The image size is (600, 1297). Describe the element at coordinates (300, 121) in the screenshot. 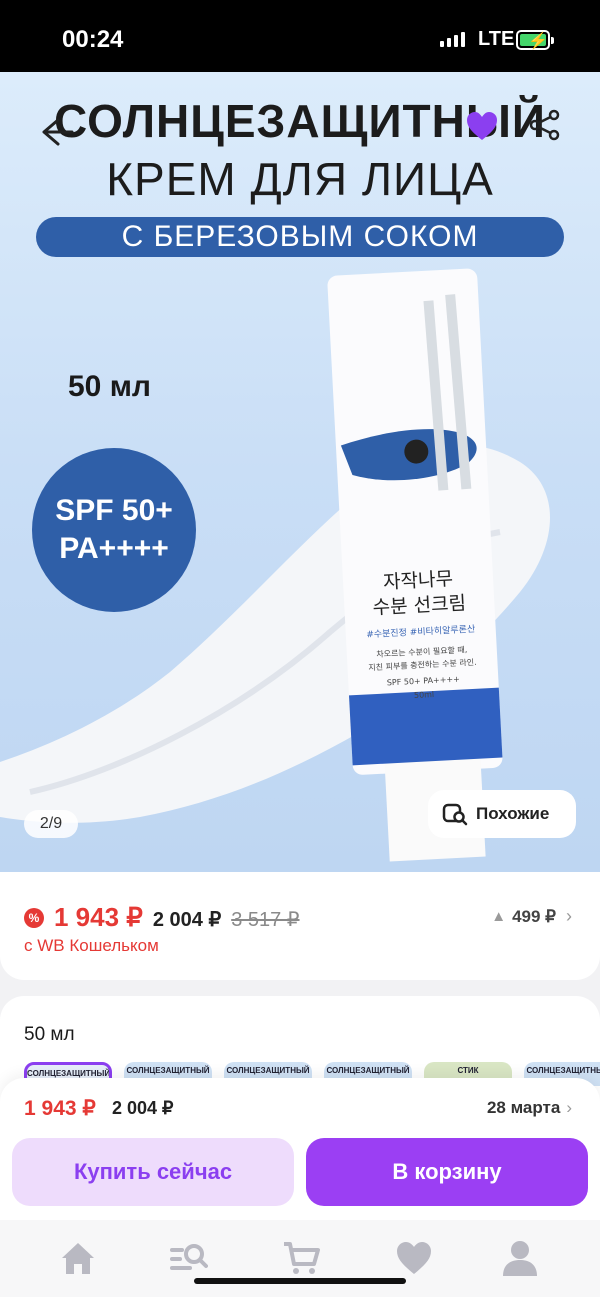

I see `hero-title-line1: СОЛНЦЕЗАЩИТНЫЙ` at that location.